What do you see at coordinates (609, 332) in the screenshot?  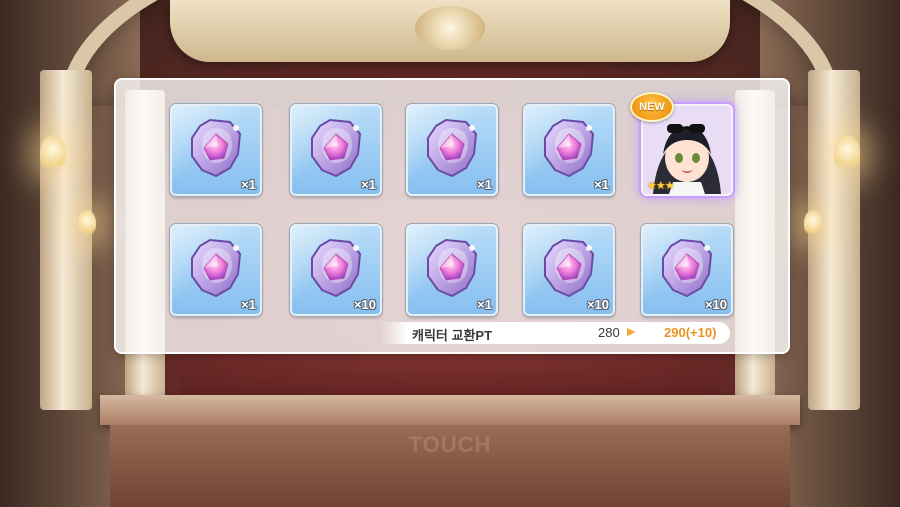 I see `points-old-value: 280` at bounding box center [609, 332].